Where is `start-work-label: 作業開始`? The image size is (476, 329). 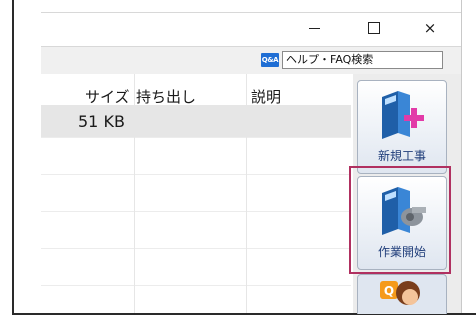
start-work-label: 作業開始 is located at coordinates (401, 252).